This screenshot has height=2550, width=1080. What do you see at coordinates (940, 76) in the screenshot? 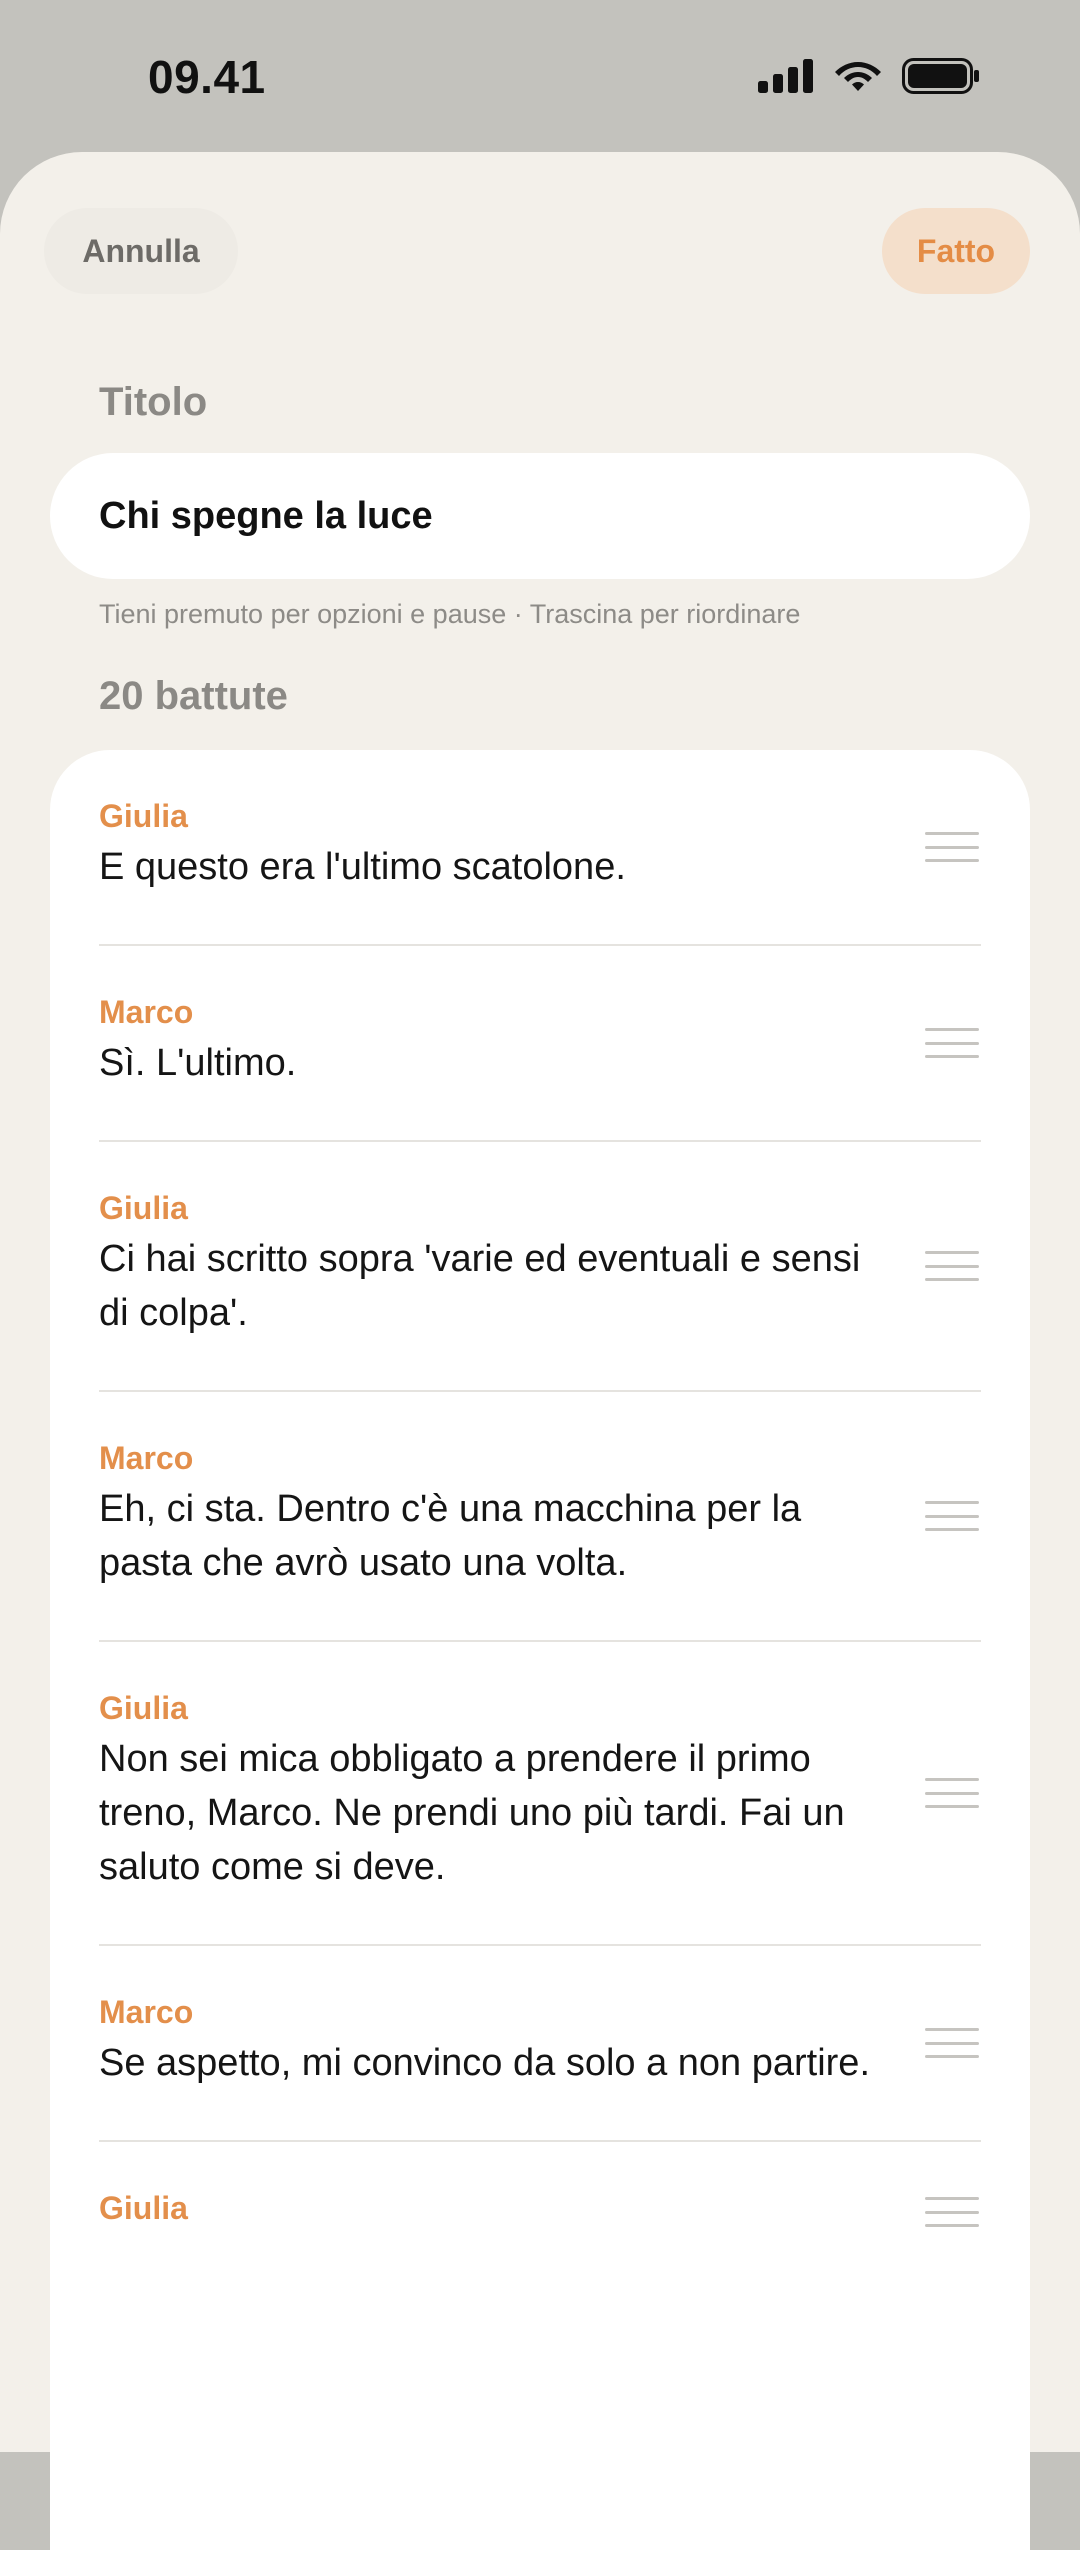
I see `battery-icon` at bounding box center [940, 76].